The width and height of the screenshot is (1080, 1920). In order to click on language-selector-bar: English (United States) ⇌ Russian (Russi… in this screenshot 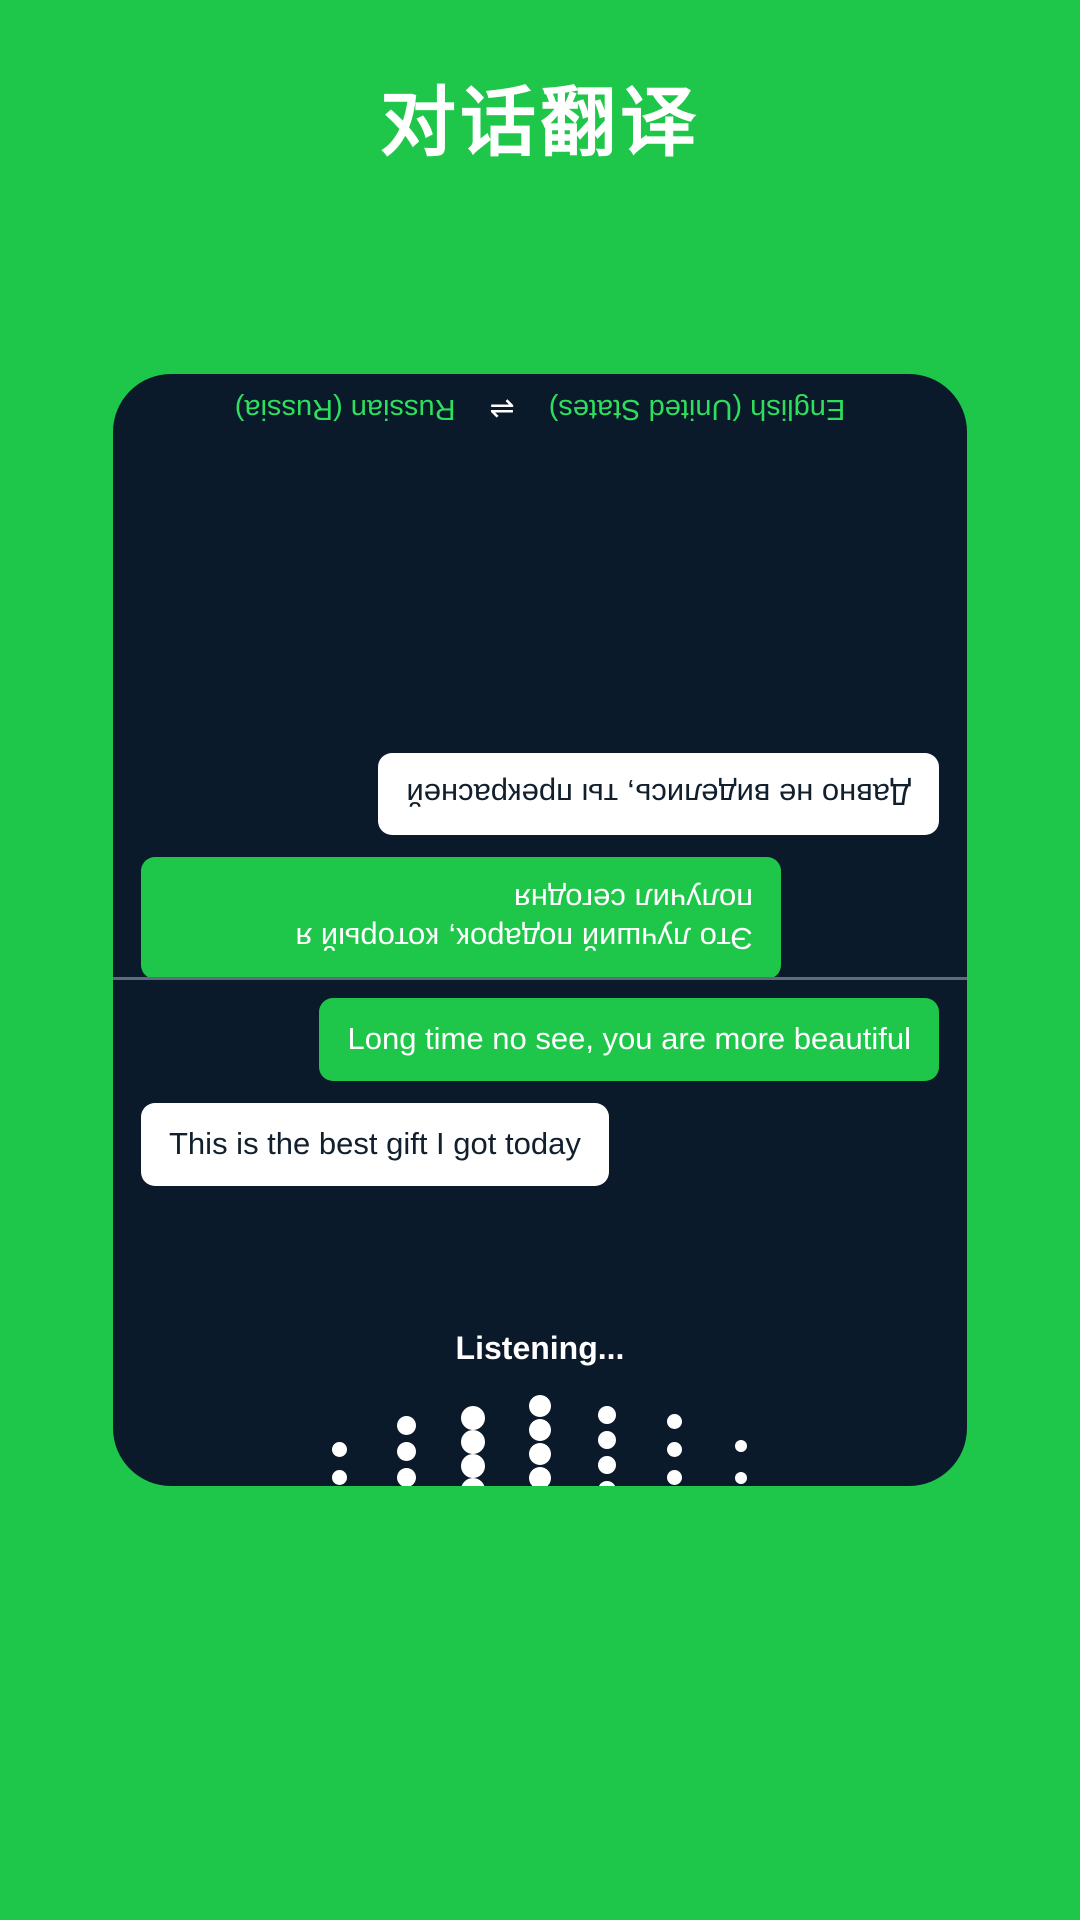, I will do `click(540, 409)`.